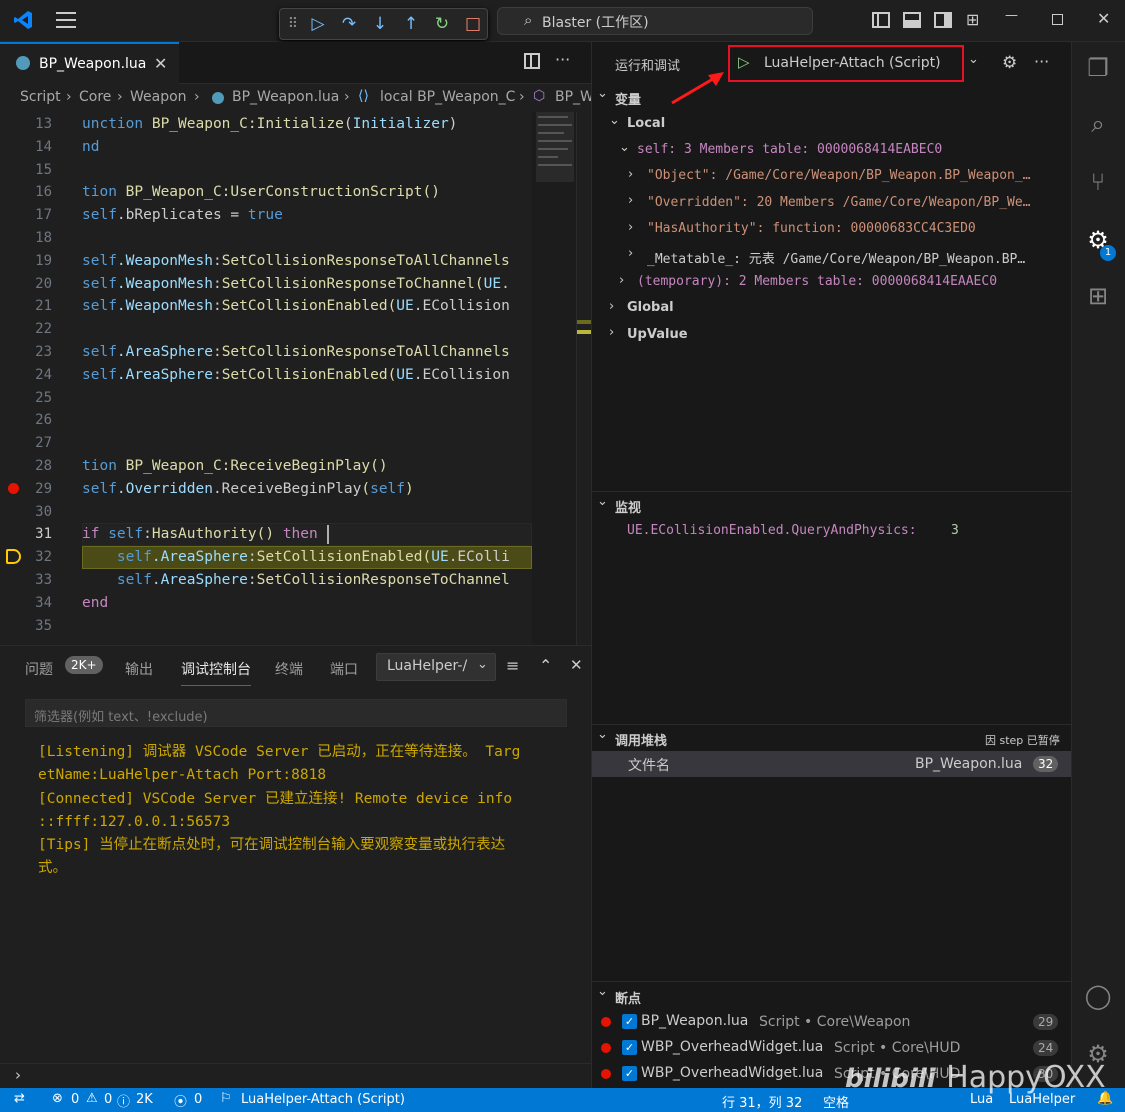  What do you see at coordinates (628, 997) in the screenshot?
I see `breakpoints-section-title: 断点` at bounding box center [628, 997].